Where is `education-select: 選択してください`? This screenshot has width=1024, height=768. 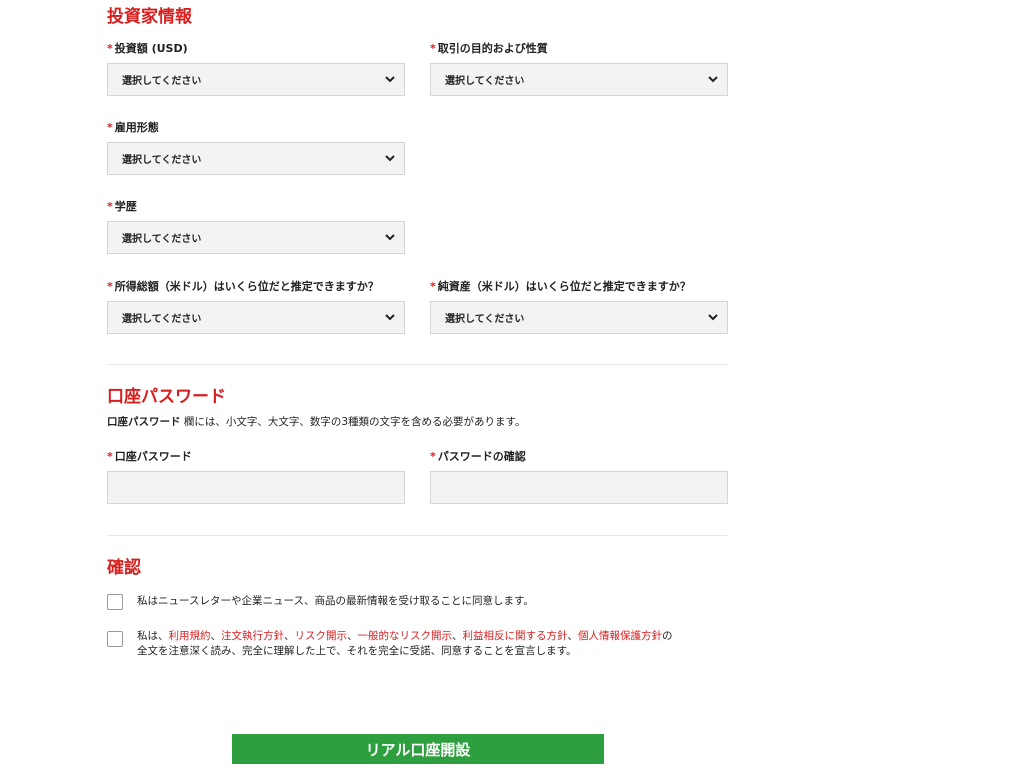 education-select: 選択してください is located at coordinates (256, 237).